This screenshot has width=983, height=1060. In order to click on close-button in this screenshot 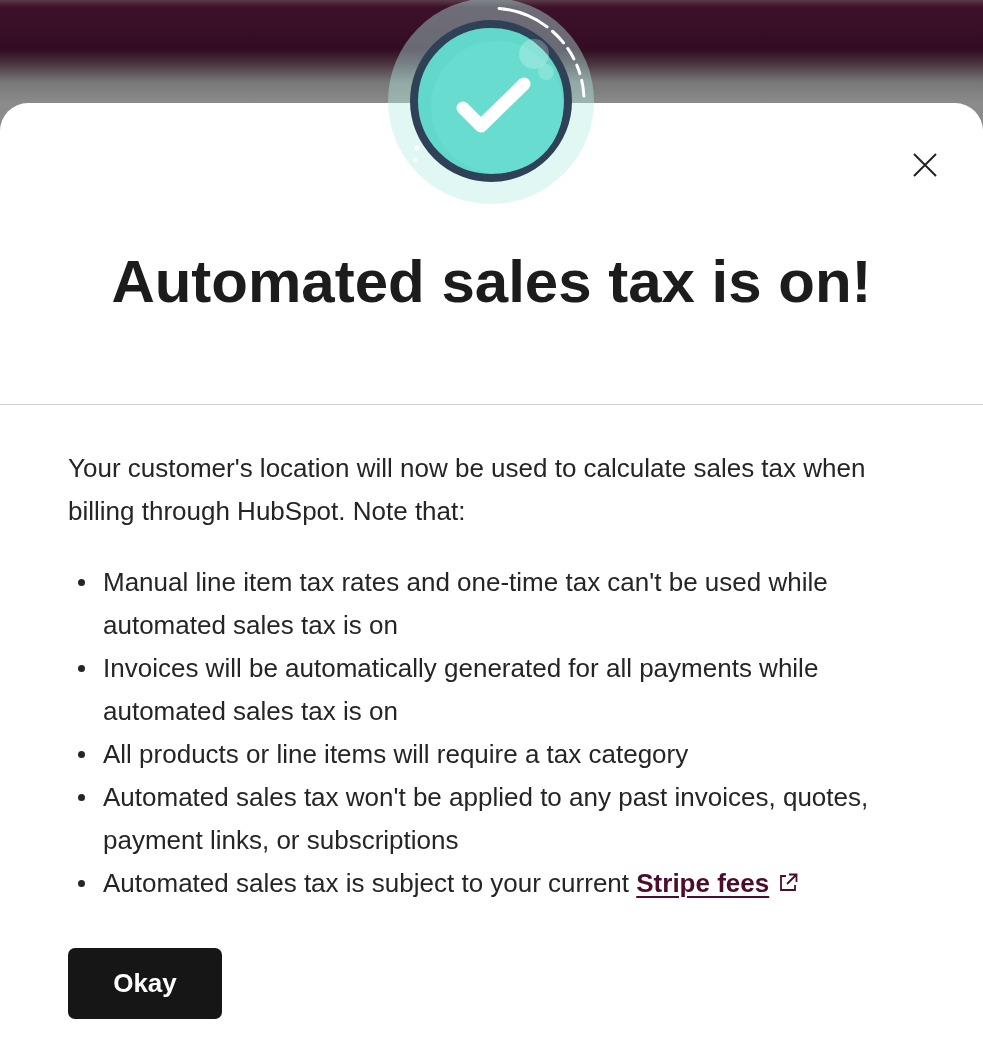, I will do `click(925, 165)`.